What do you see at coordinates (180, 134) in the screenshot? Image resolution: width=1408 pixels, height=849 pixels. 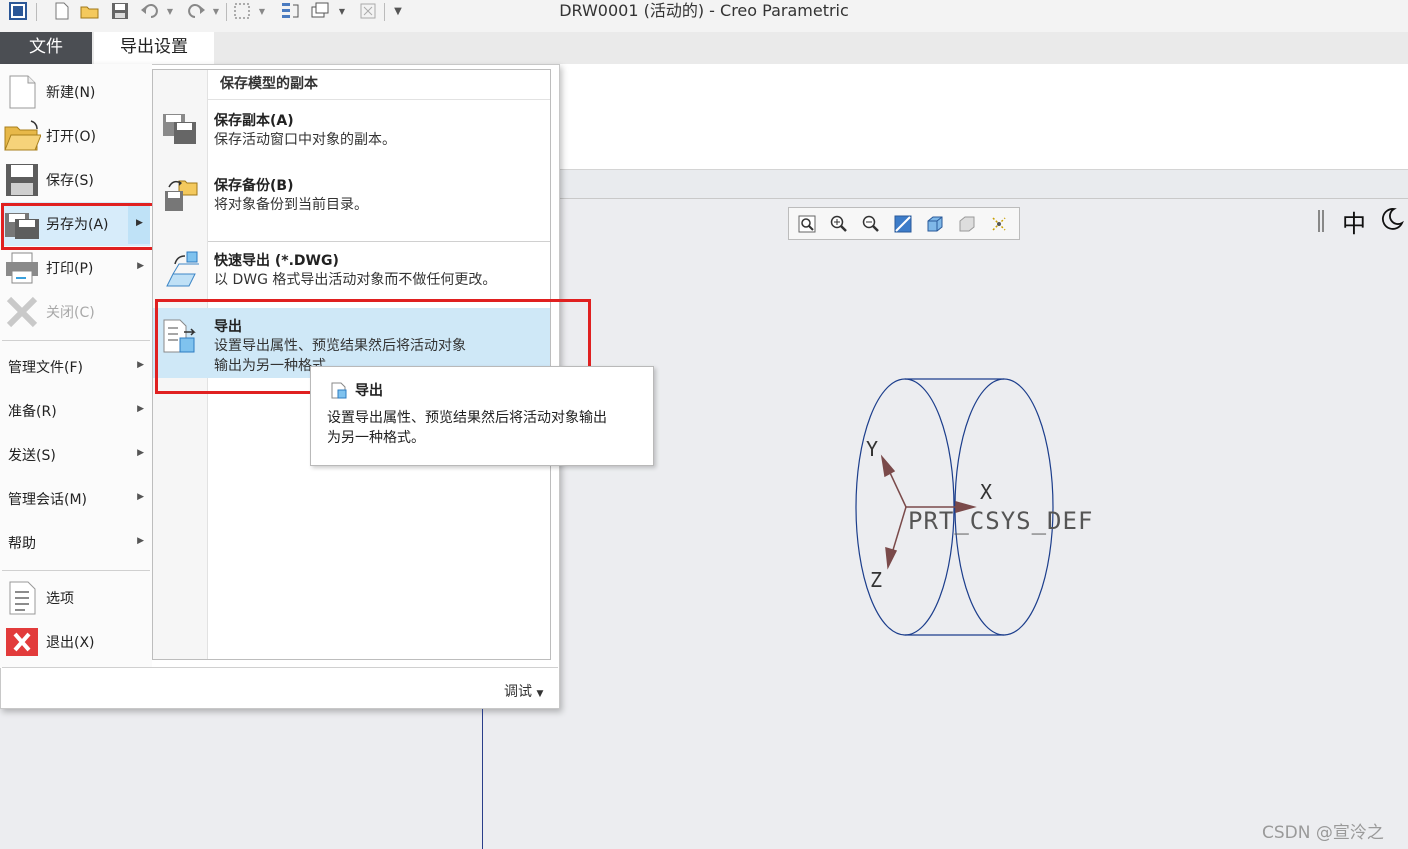 I see `save-copy-icon` at bounding box center [180, 134].